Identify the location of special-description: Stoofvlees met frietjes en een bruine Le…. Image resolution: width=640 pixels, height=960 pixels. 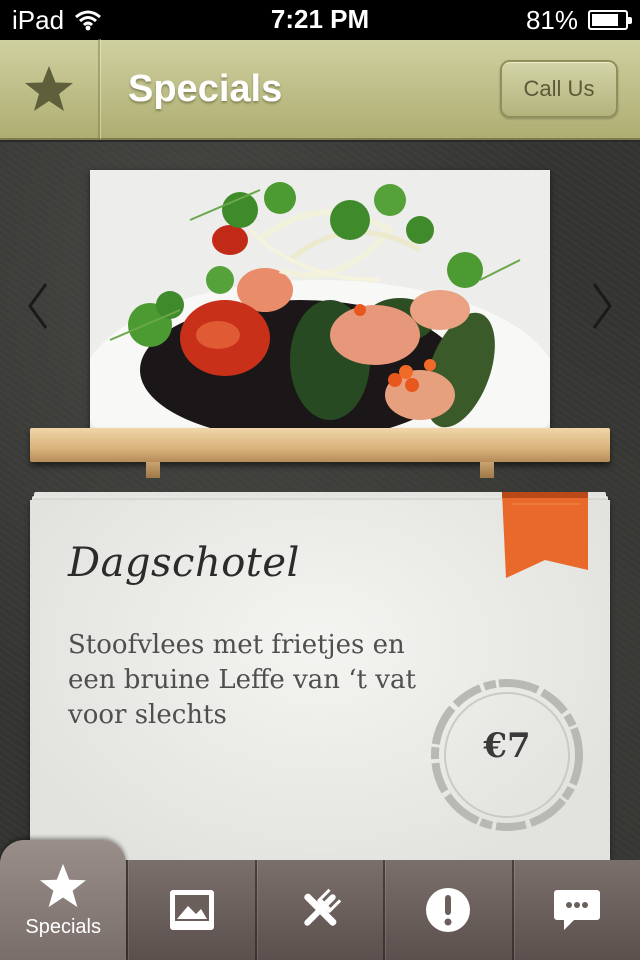
(242, 680).